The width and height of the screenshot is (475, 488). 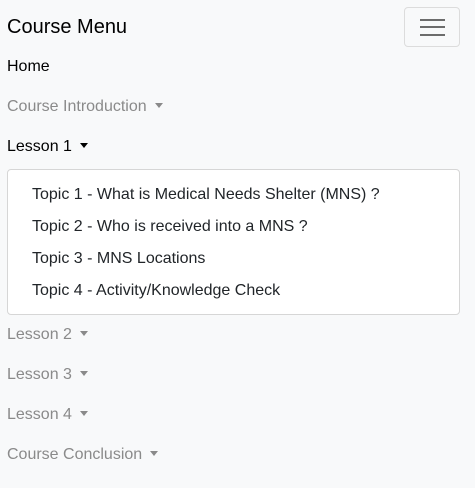 I want to click on navbar-toggler-button, so click(x=432, y=27).